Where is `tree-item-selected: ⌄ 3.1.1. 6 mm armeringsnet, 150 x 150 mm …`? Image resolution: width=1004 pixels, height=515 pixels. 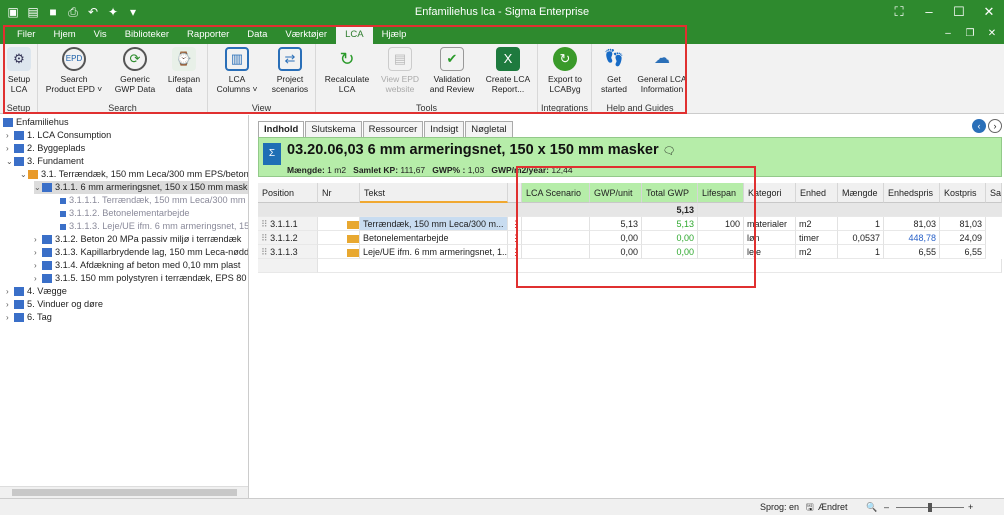
tree-item-selected: ⌄ 3.1.1. 6 mm armeringsnet, 150 x 150 mm … is located at coordinates (141, 187).